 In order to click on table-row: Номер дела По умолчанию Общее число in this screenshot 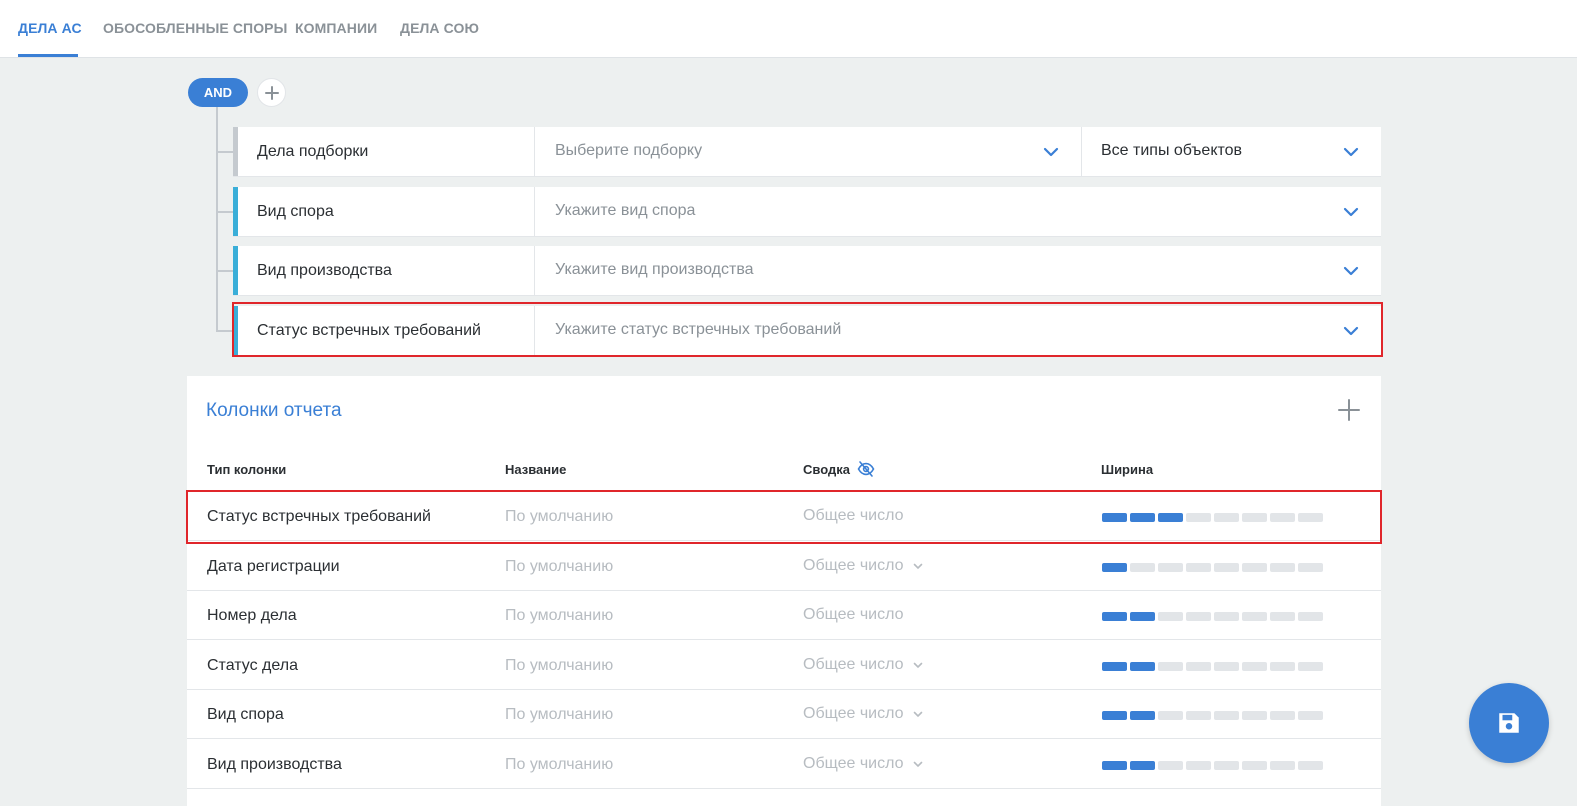, I will do `click(784, 615)`.